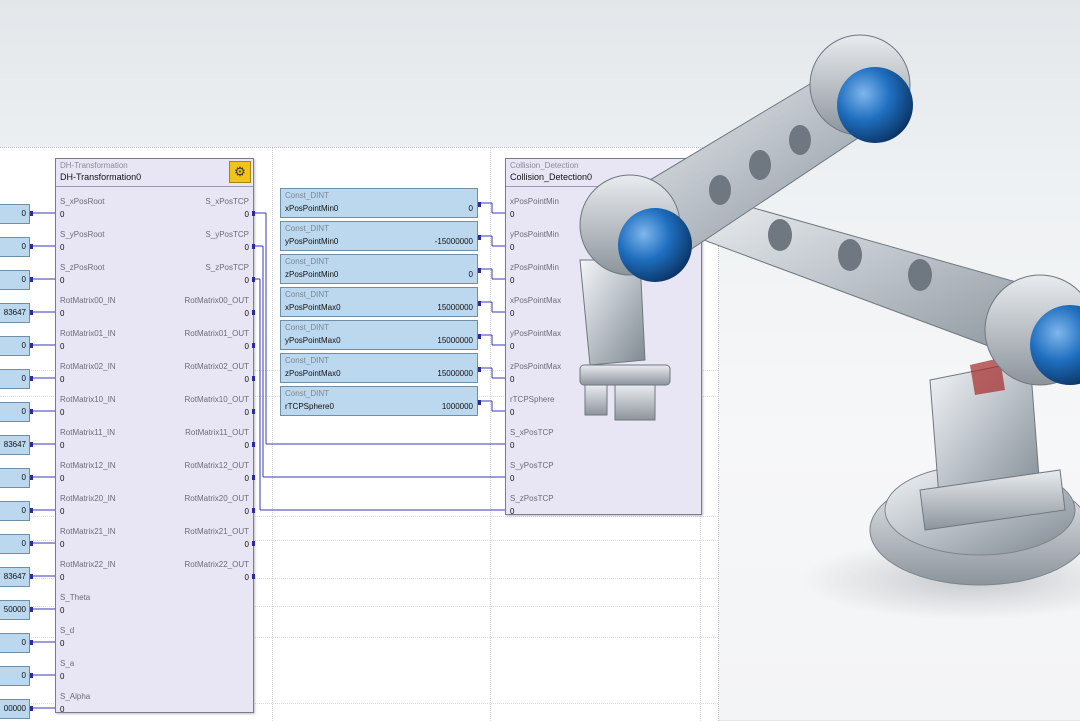  I want to click on dh-output-label: S_zPosTCP, so click(227, 267).